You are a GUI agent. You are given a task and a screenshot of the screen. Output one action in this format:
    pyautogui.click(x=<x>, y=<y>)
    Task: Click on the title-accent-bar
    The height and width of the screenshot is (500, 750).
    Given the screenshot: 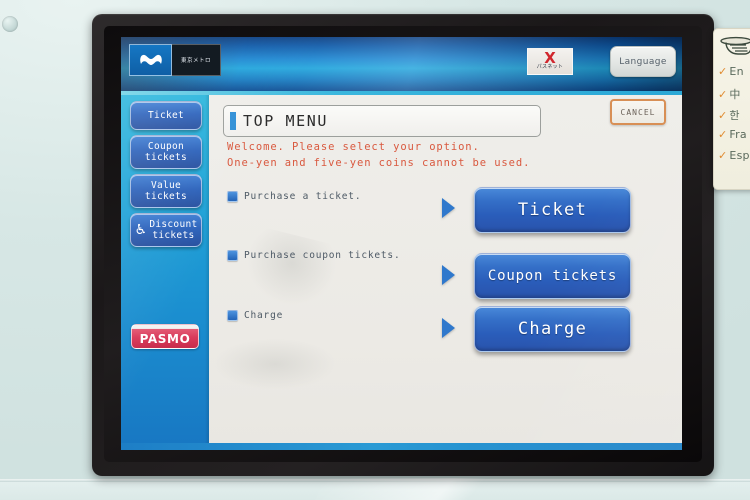 What is the action you would take?
    pyautogui.click(x=233, y=121)
    